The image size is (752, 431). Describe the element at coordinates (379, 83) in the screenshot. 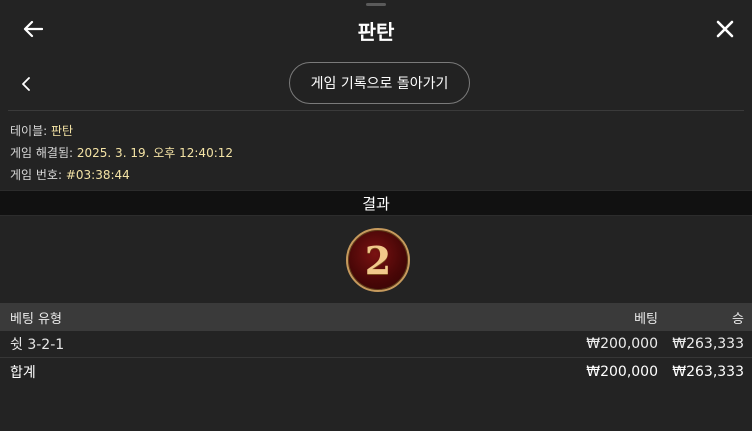

I see `back-to-history-button: 게임 기록으로 돌아가기` at that location.